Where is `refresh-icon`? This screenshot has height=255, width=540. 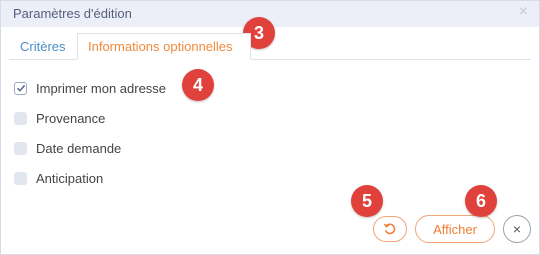 refresh-icon is located at coordinates (389, 229).